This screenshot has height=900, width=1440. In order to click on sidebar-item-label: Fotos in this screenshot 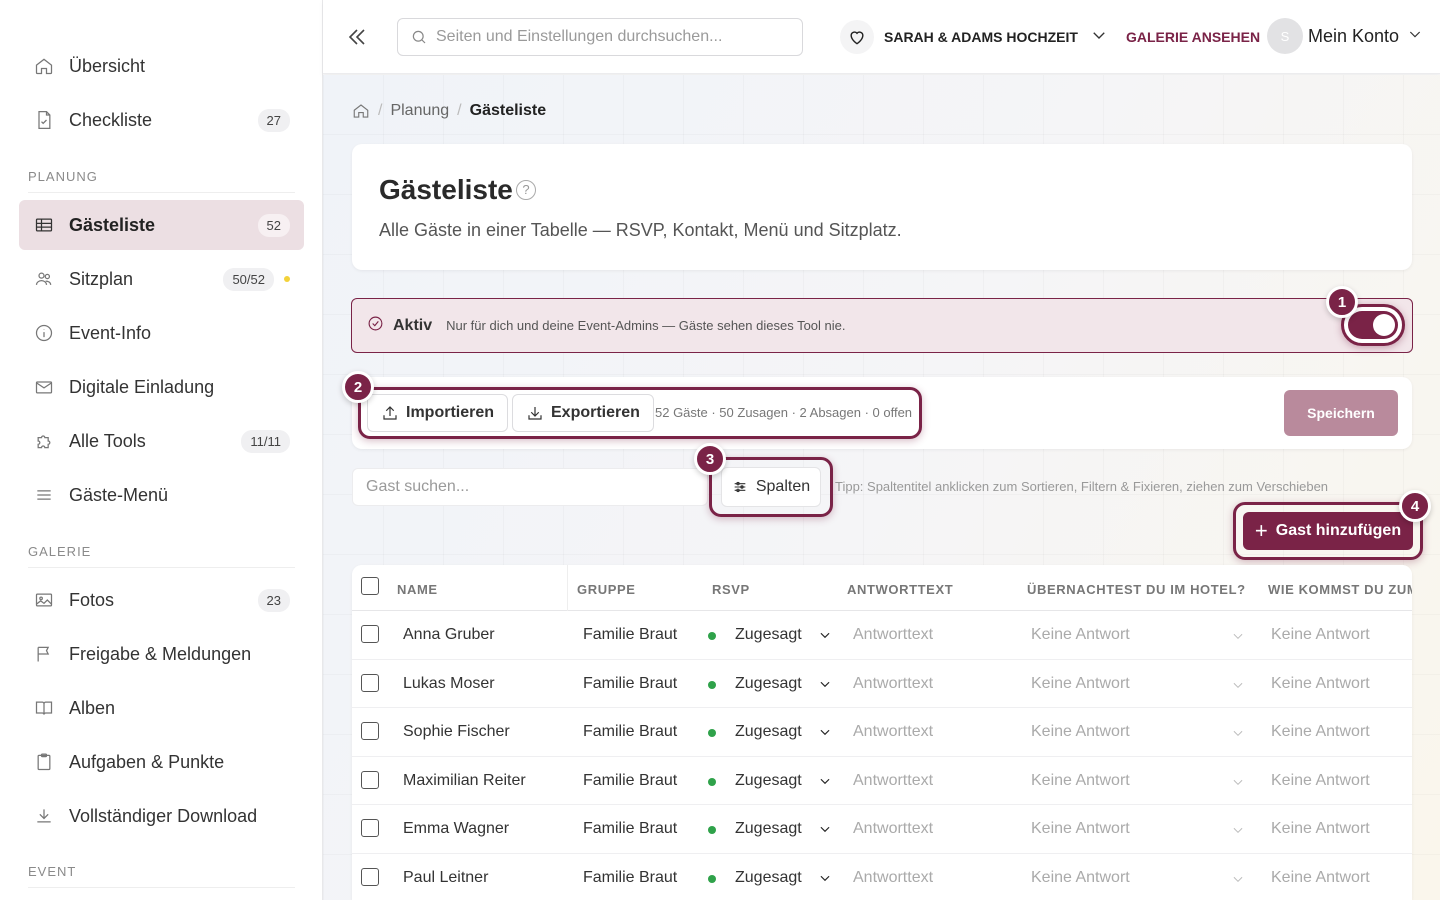, I will do `click(92, 599)`.